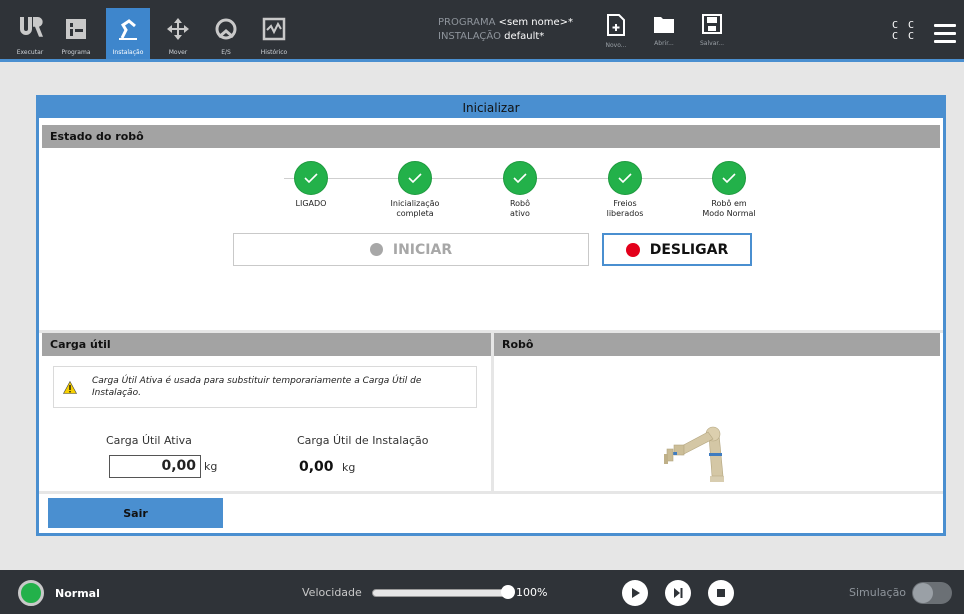  I want to click on step-label-2: completa, so click(415, 213).